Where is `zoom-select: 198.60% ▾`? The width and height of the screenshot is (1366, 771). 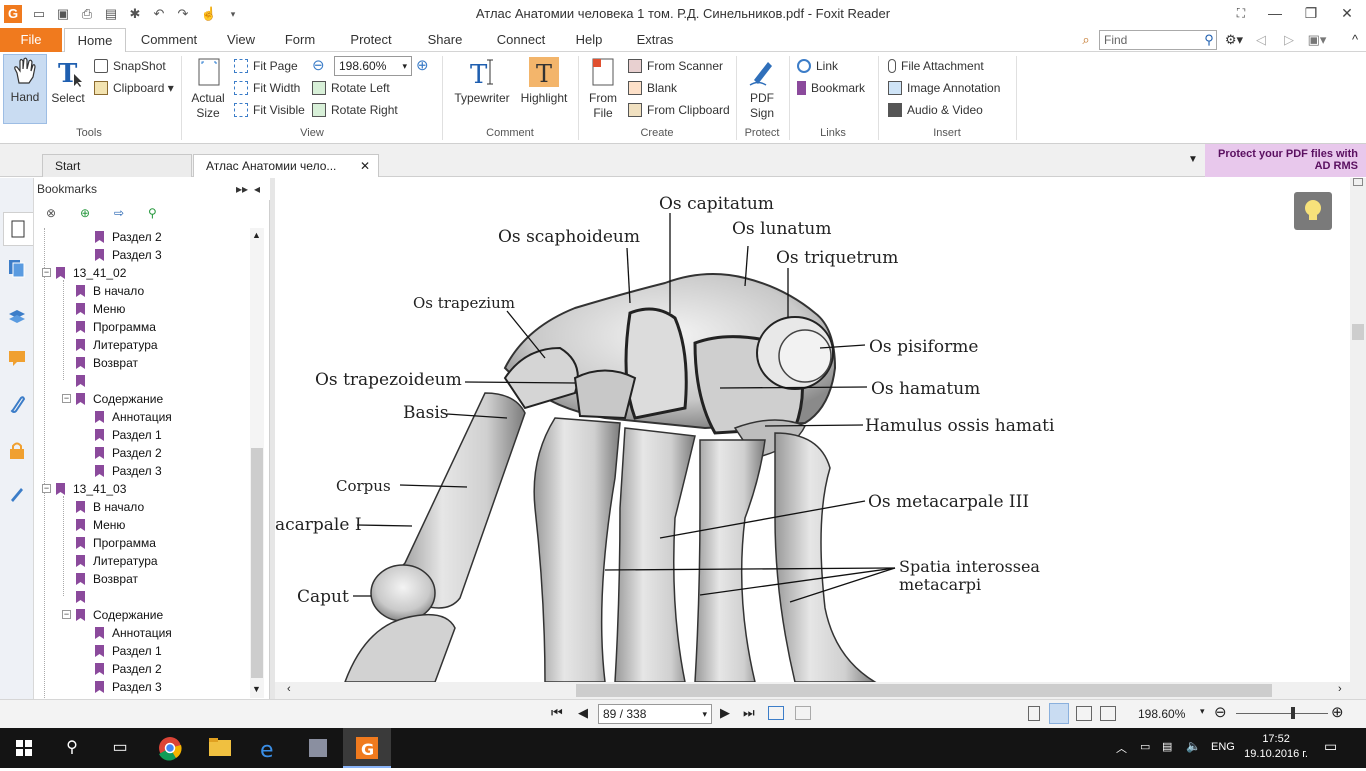
zoom-select: 198.60% ▾ is located at coordinates (373, 66).